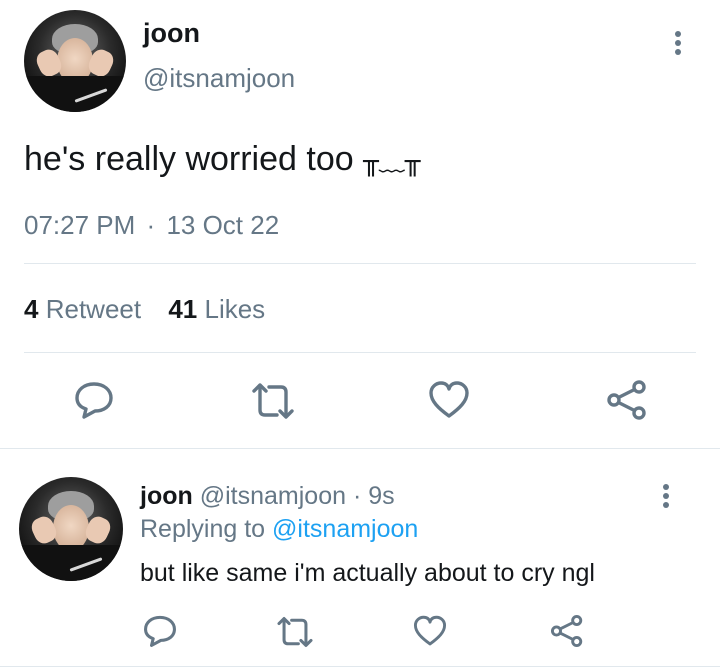 This screenshot has width=720, height=670. What do you see at coordinates (223, 225) in the screenshot?
I see `tweet-date: 13 Oct 22` at bounding box center [223, 225].